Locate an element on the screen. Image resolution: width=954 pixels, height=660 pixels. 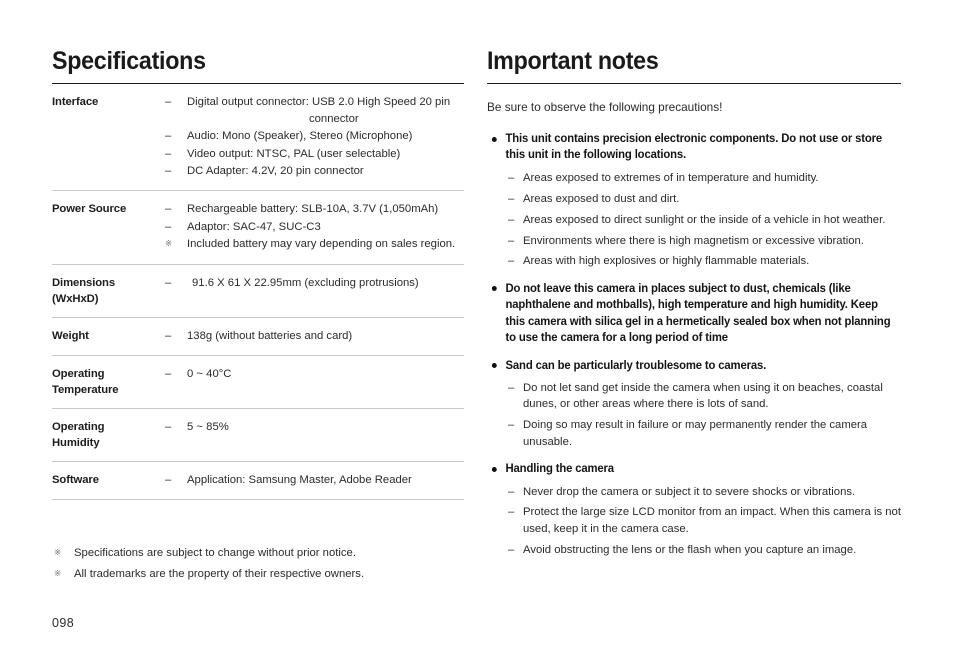
spec-label-line: (WxHxD) is located at coordinates (75, 298).